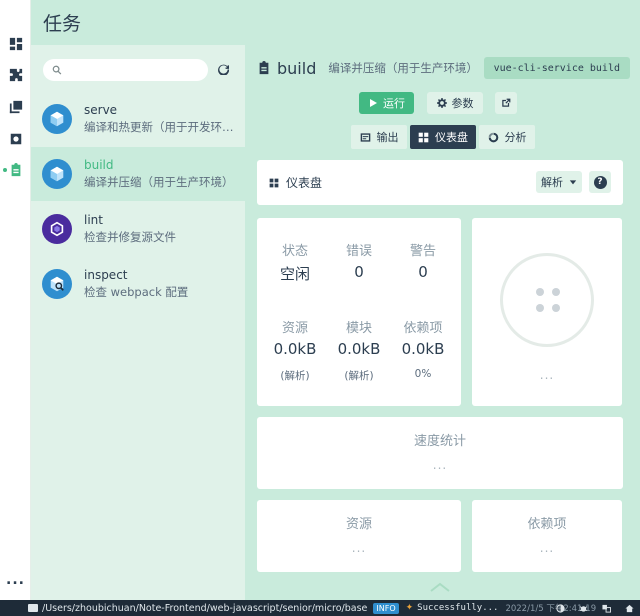  Describe the element at coordinates (409, 608) in the screenshot. I see `log-icon: ✦` at that location.